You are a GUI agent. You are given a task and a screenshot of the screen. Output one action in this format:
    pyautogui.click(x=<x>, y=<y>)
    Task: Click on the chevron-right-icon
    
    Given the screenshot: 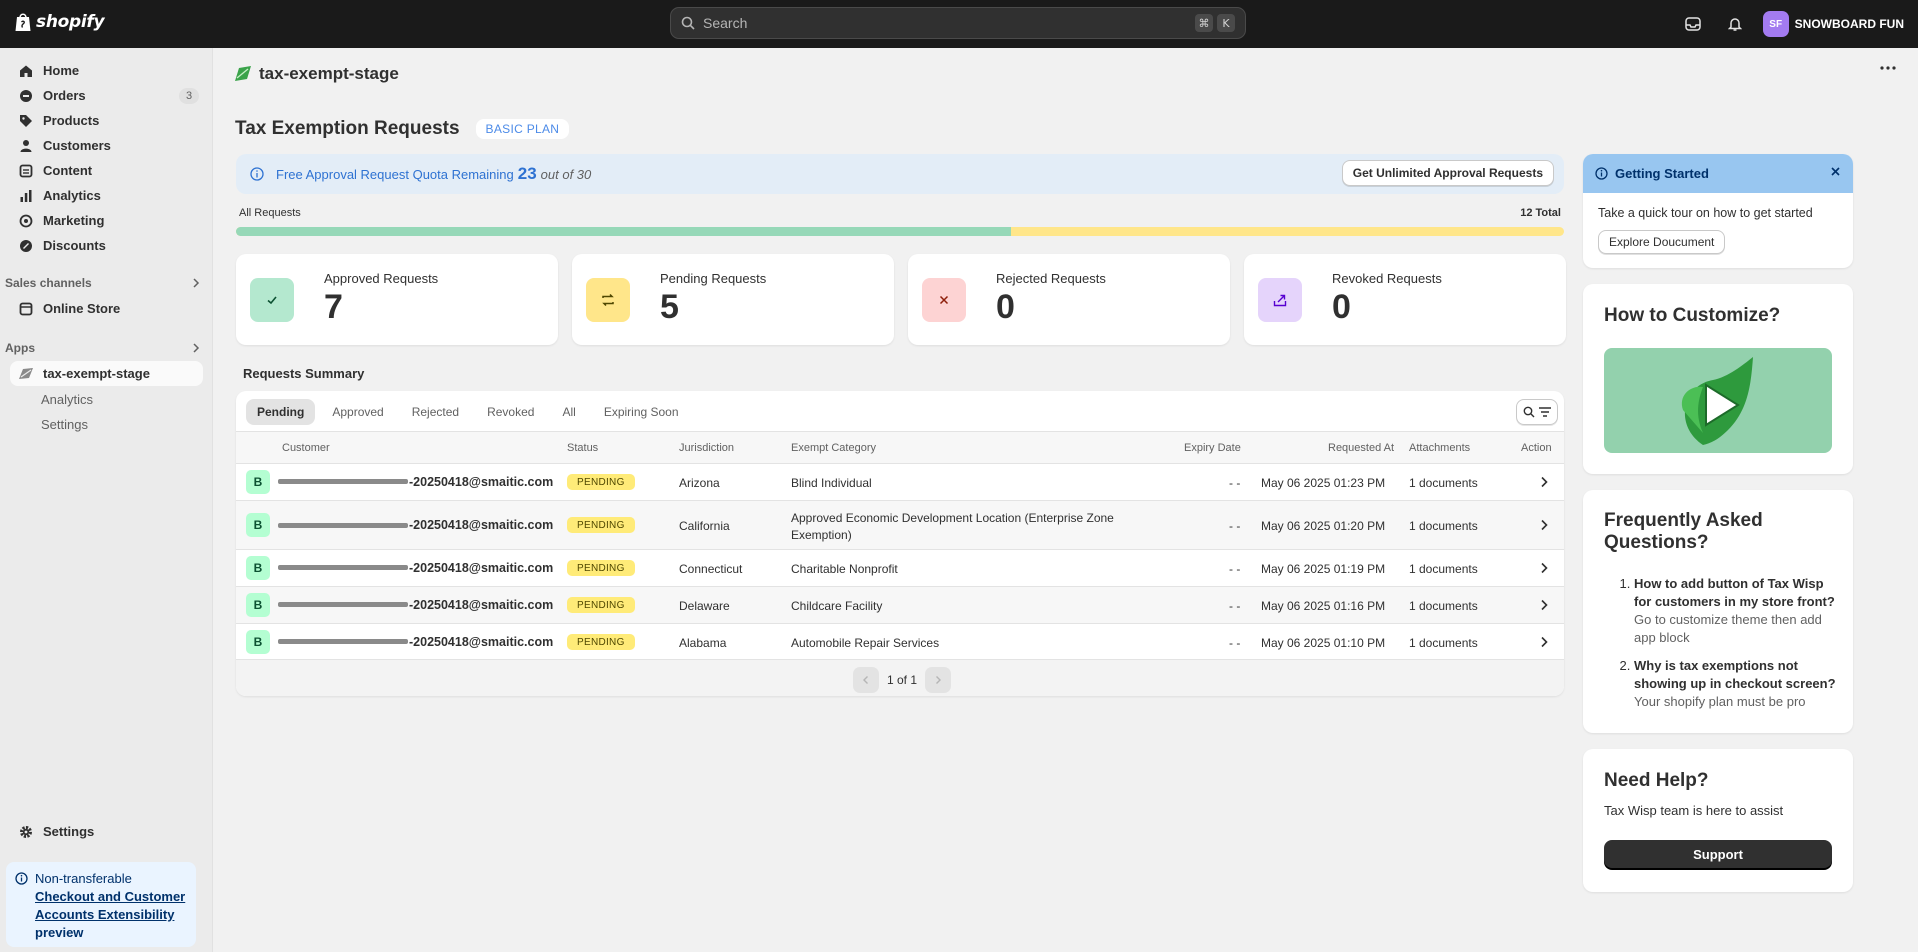 What is the action you would take?
    pyautogui.click(x=1544, y=525)
    